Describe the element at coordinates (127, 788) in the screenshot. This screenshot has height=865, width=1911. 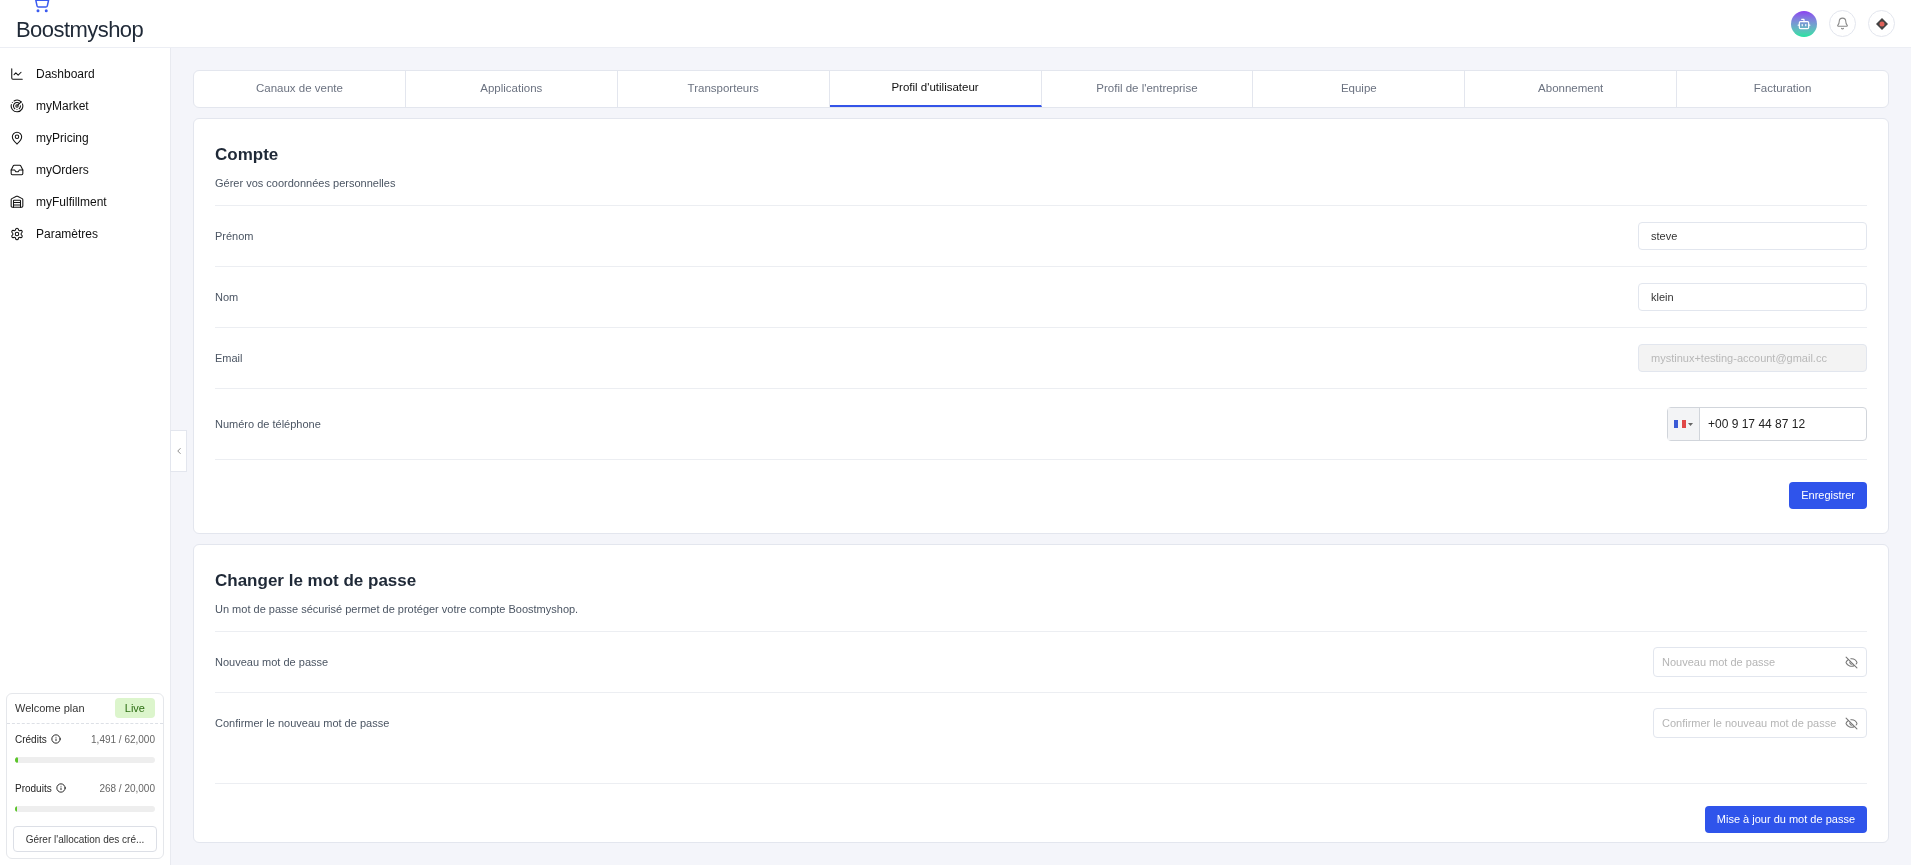
I see `meter-reading: 268 / 20,000` at that location.